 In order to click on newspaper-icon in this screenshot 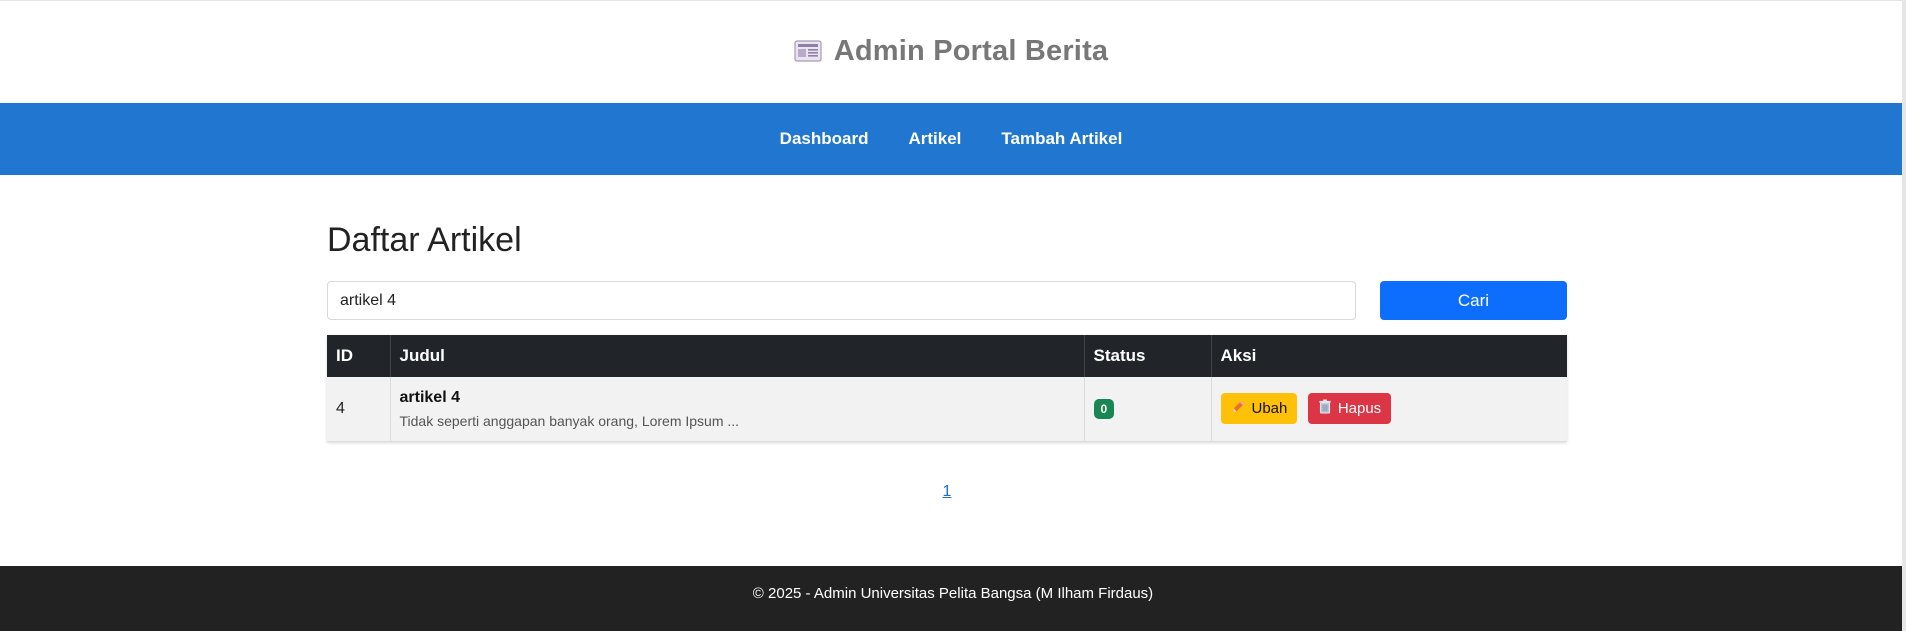, I will do `click(808, 51)`.